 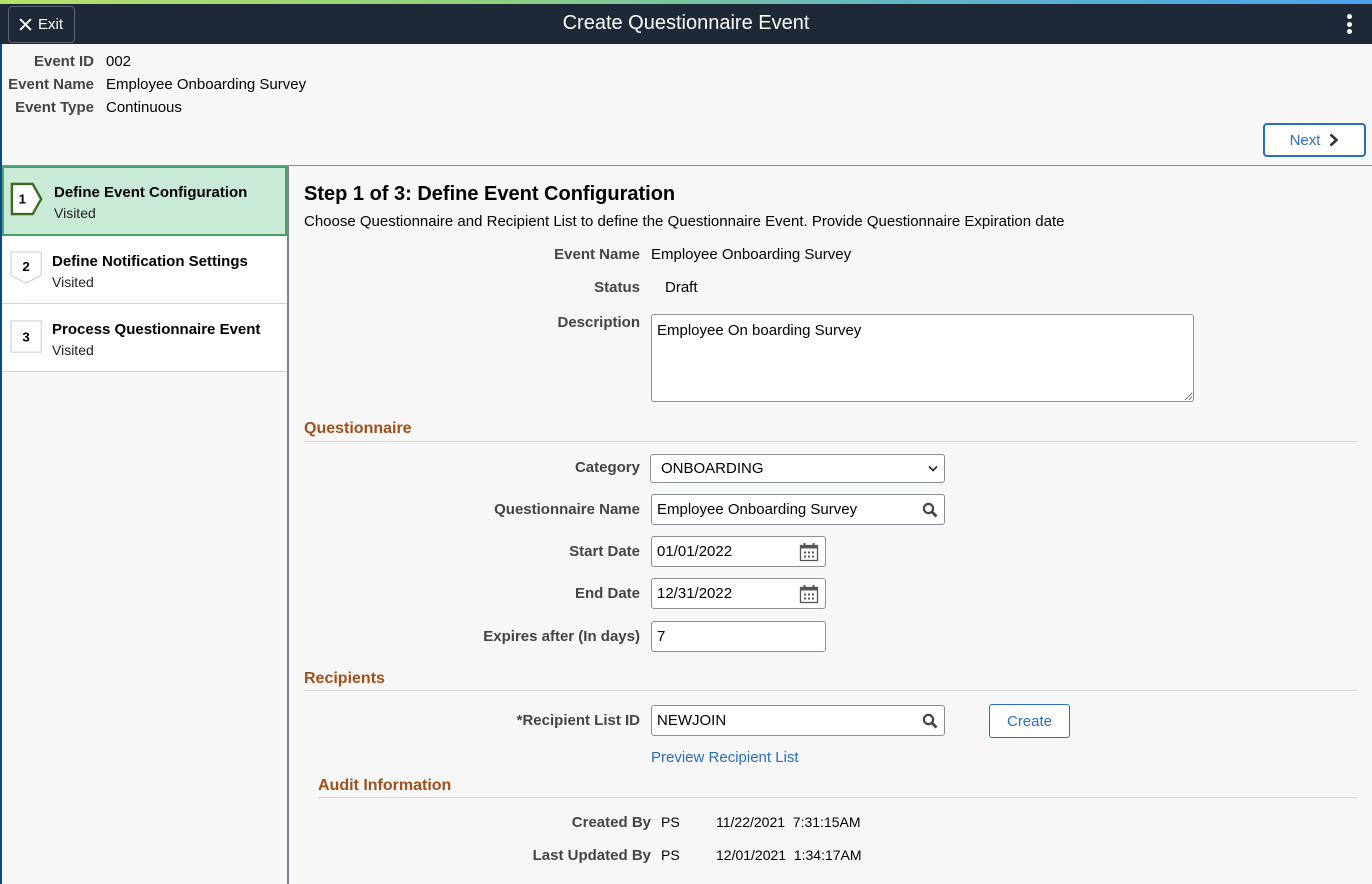 I want to click on header-value: Continuous, so click(x=144, y=107).